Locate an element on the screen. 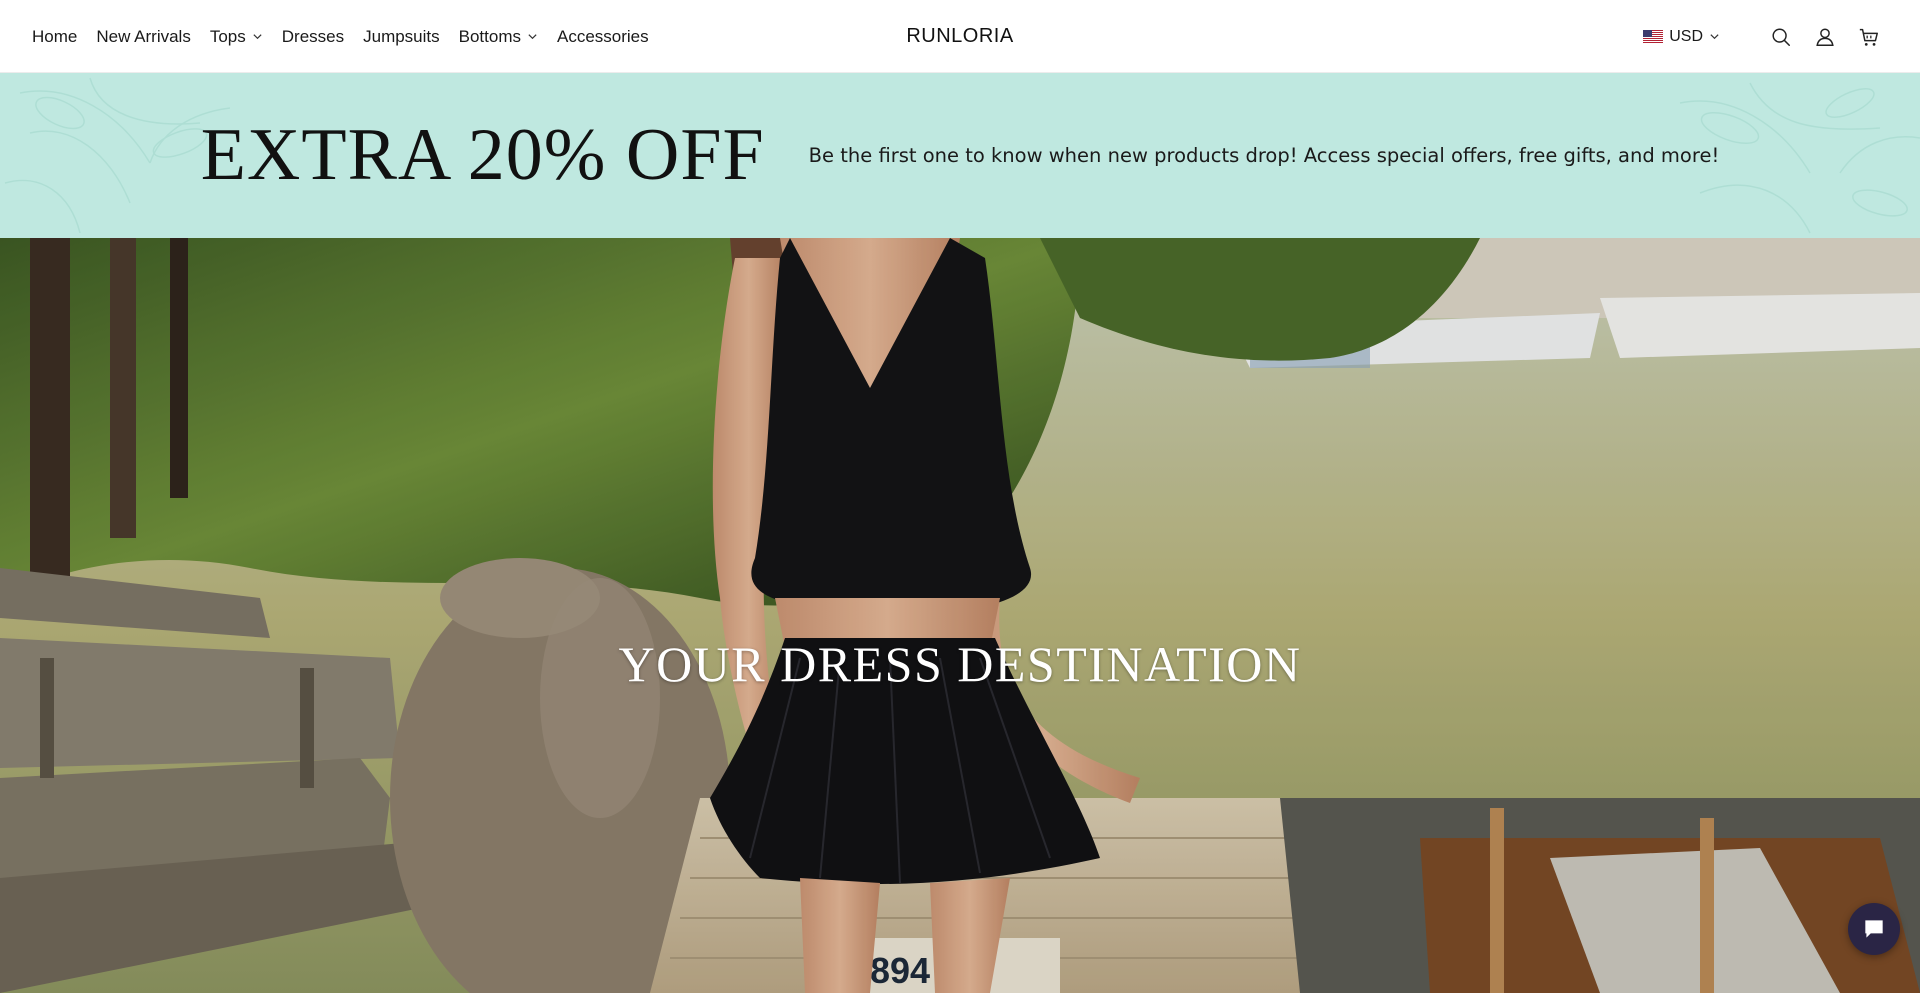  nav-new-arrivals: New Arrivals is located at coordinates (143, 37).